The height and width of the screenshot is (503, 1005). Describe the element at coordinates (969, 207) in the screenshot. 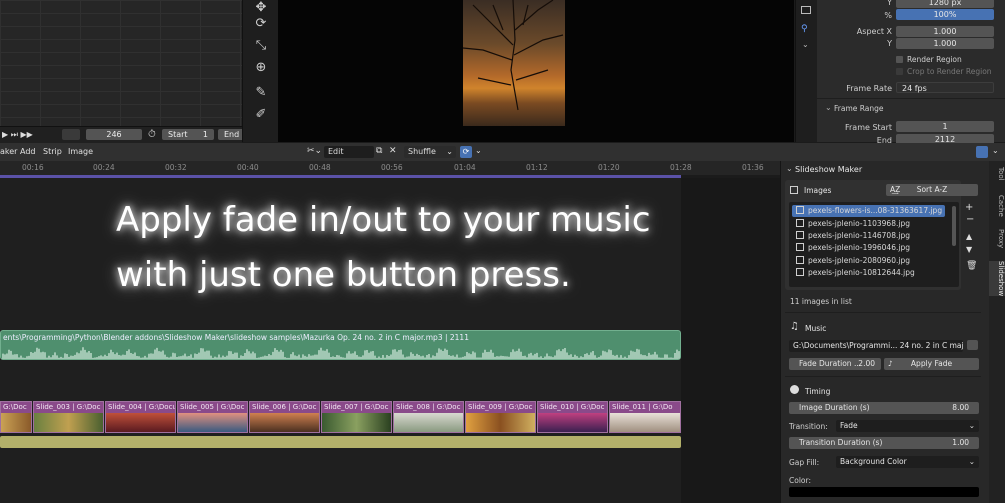

I see `add-icon: +` at that location.